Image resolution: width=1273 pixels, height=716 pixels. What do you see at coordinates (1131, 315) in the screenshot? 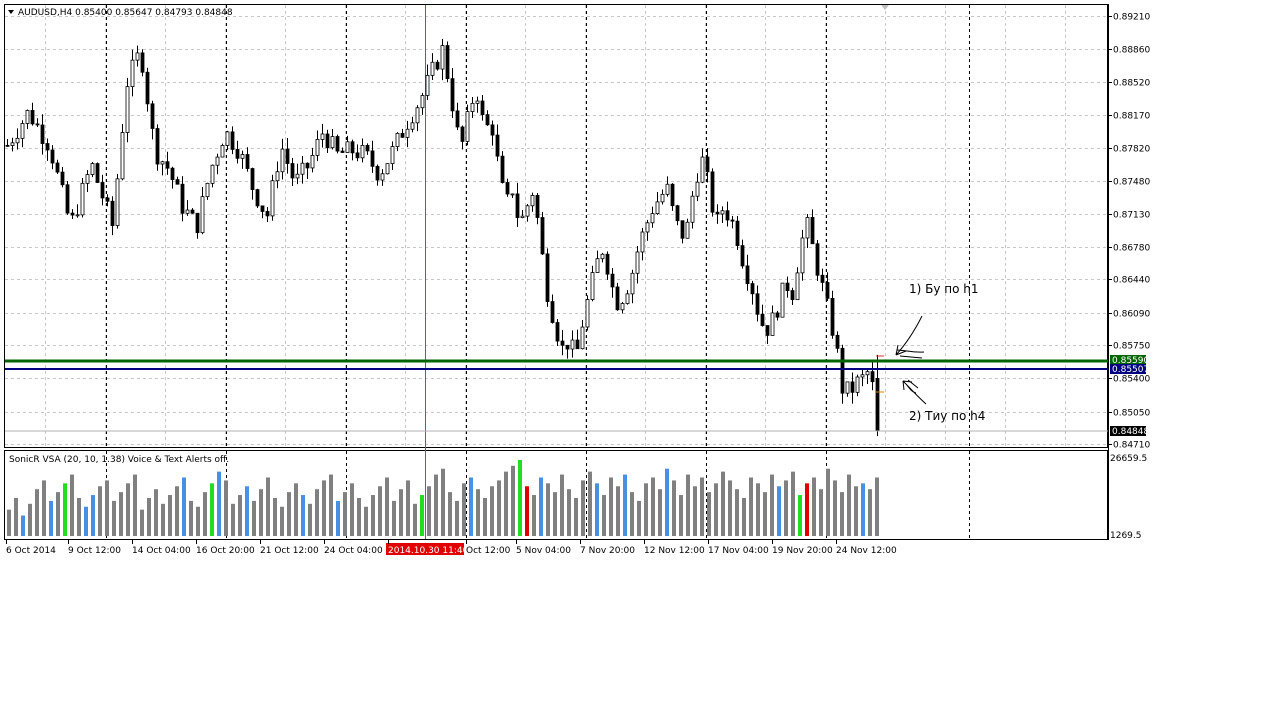
I see `ytick-label: 0.86090` at bounding box center [1131, 315].